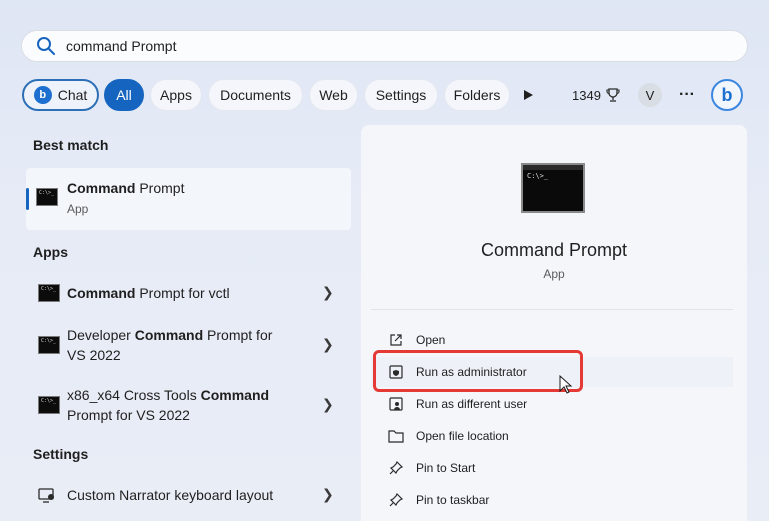 The image size is (769, 521). I want to click on app-3-pre: x86_x64 Cross Tools, so click(134, 395).